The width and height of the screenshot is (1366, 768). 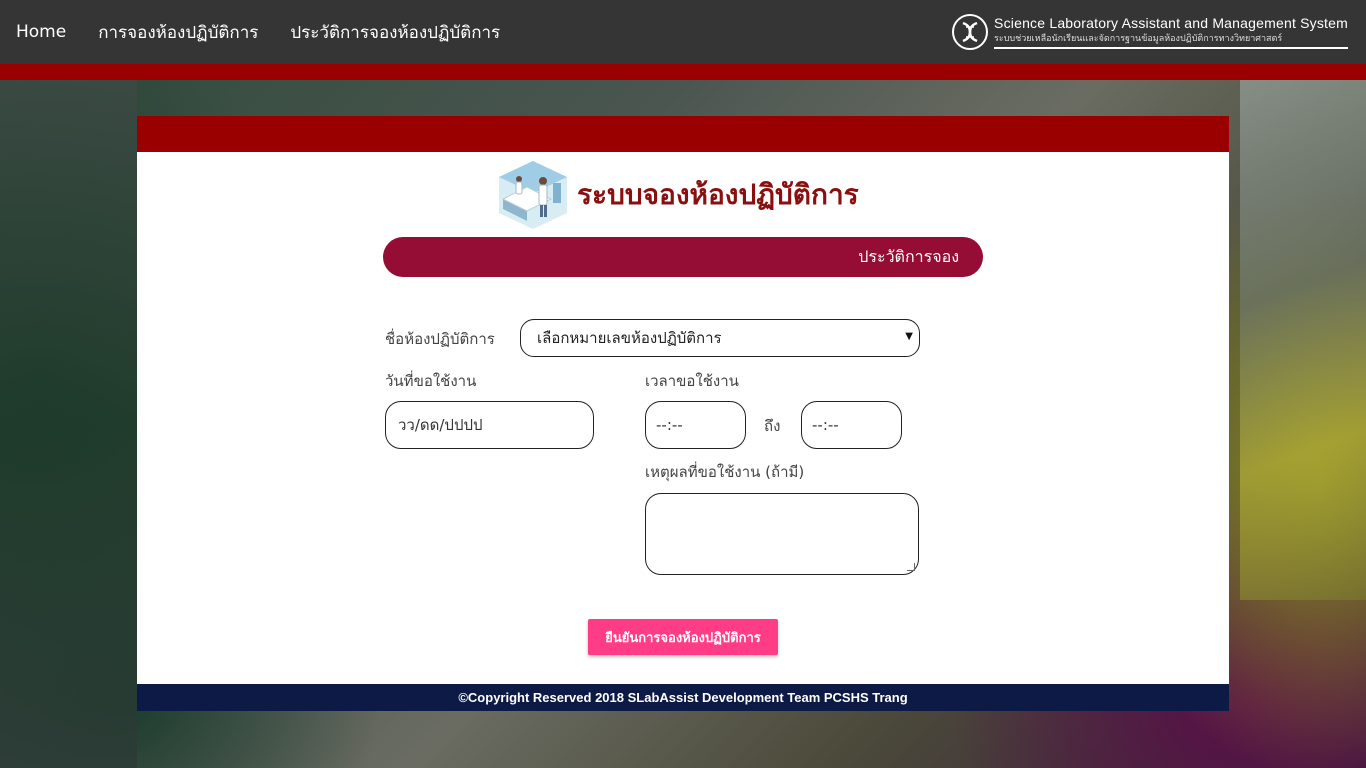 What do you see at coordinates (533, 195) in the screenshot?
I see `laboratory-illustration-icon` at bounding box center [533, 195].